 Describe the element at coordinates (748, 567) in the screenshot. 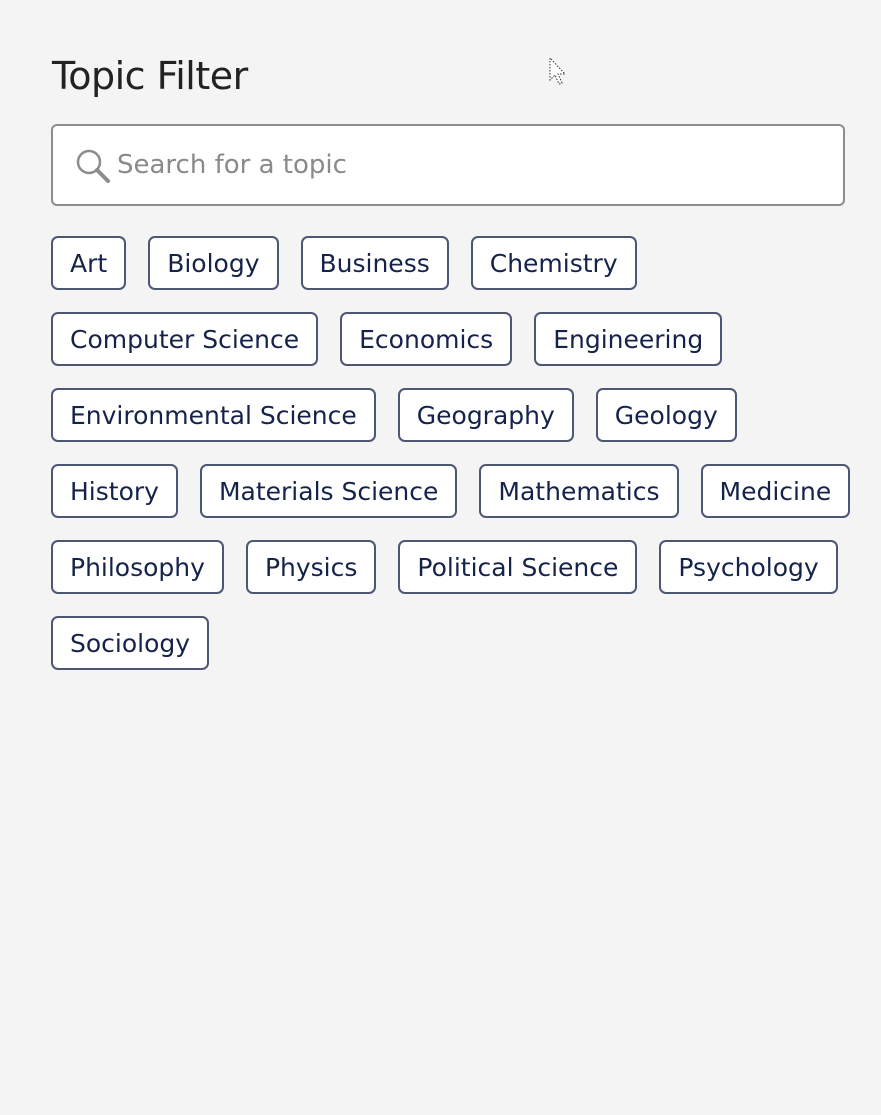

I see `topic-tag-psychology: Psychology` at that location.